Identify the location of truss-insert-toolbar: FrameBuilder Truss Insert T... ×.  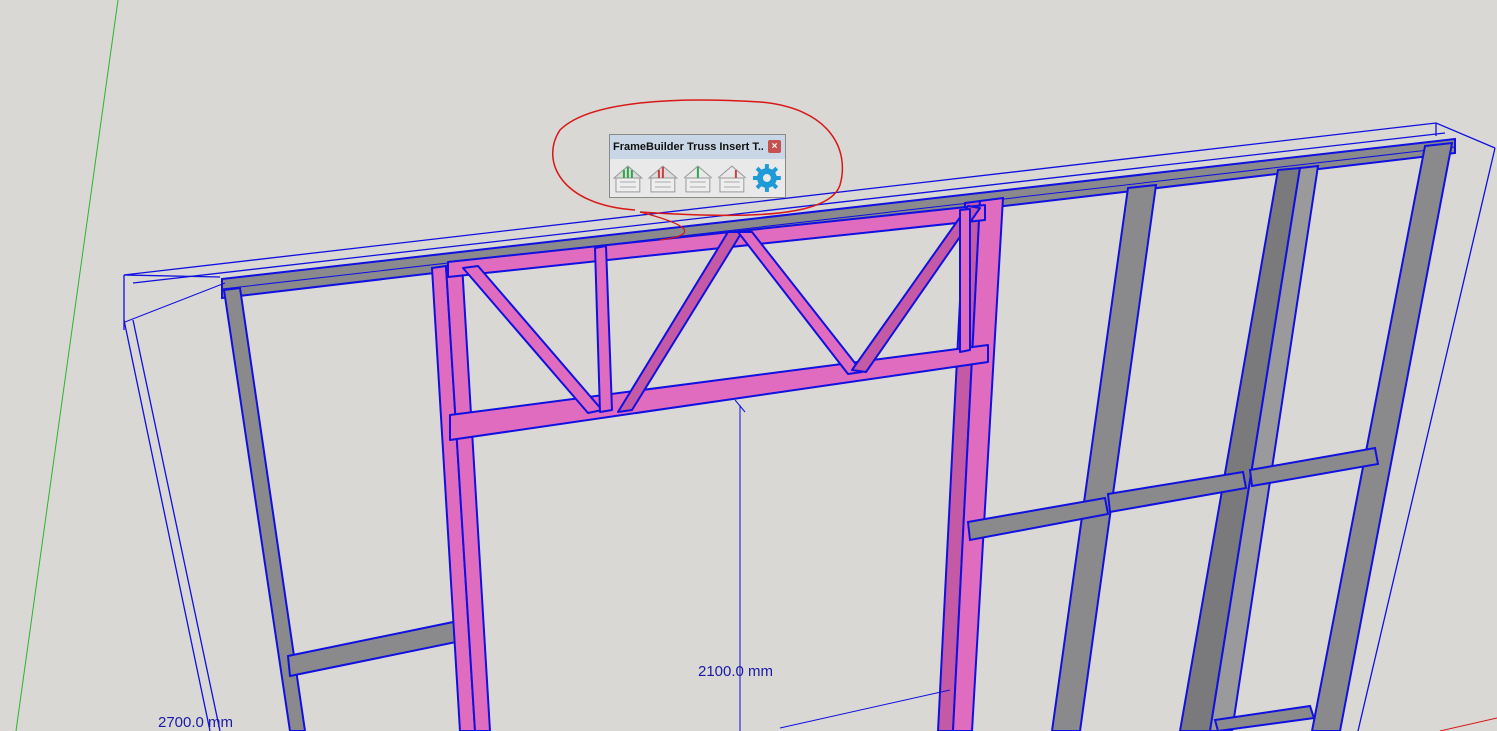
(697, 166).